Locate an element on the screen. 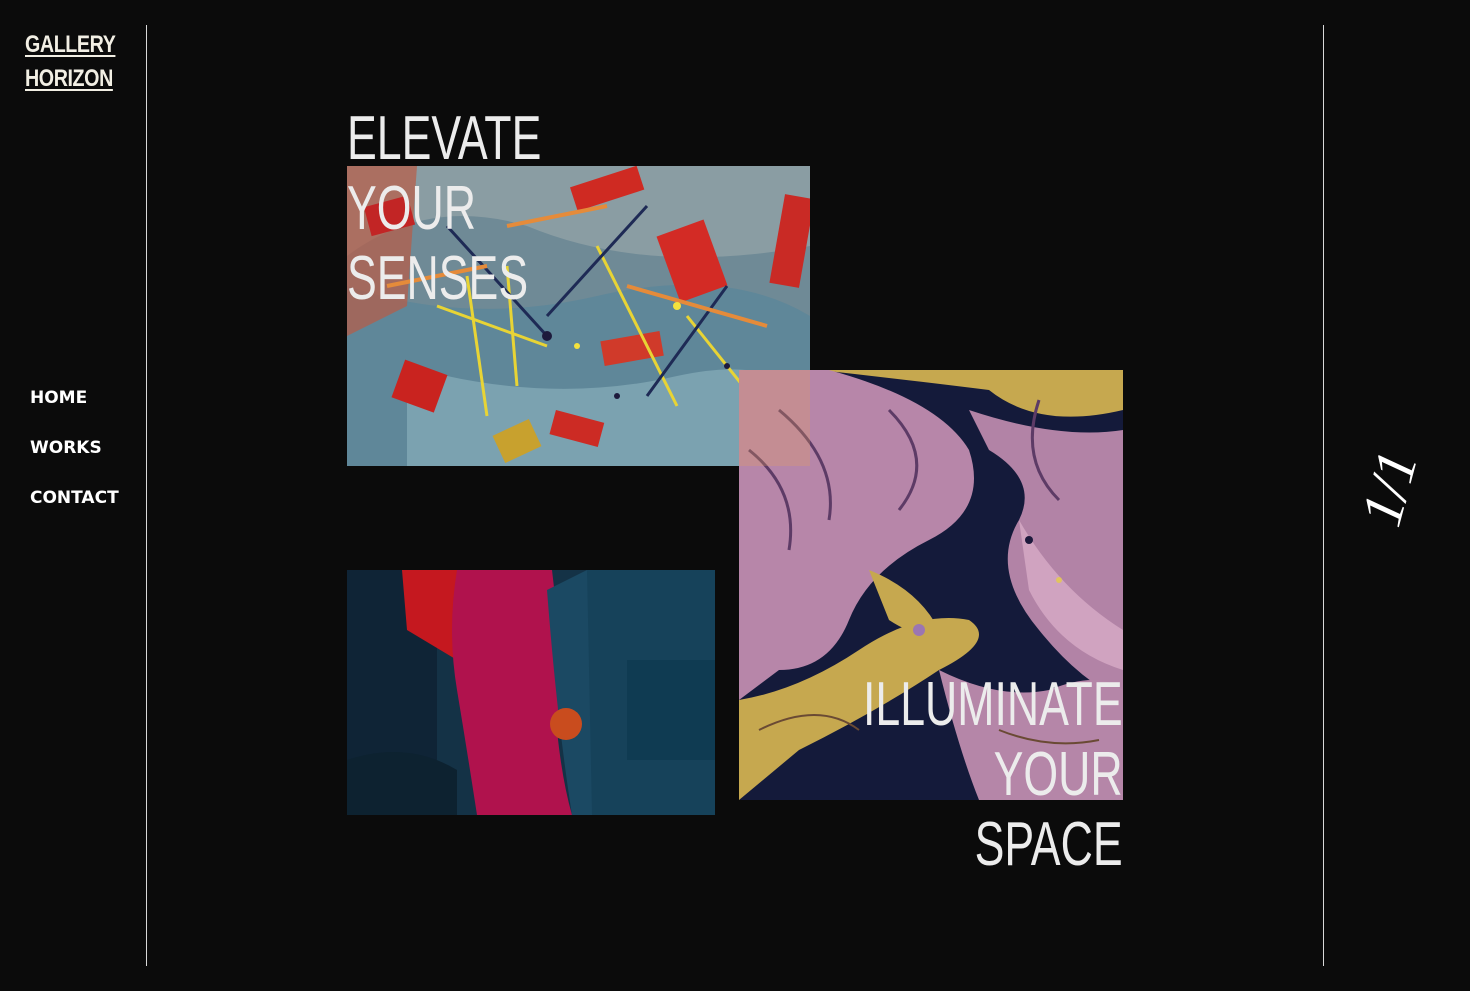  slide-counter-text: 1/1 is located at coordinates (1390, 488).